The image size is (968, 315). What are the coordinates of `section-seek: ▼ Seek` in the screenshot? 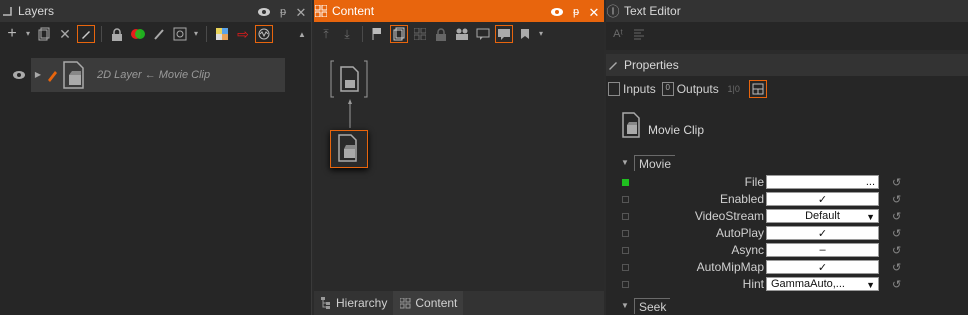 It's located at (645, 306).